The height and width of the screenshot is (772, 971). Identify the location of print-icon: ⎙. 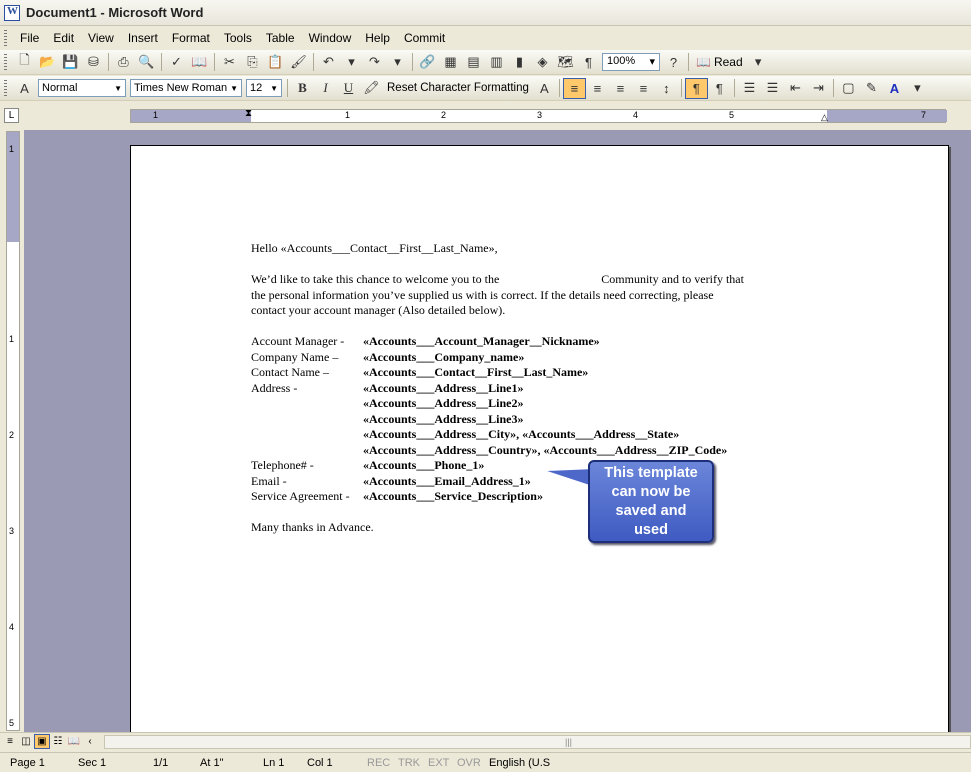
(123, 62).